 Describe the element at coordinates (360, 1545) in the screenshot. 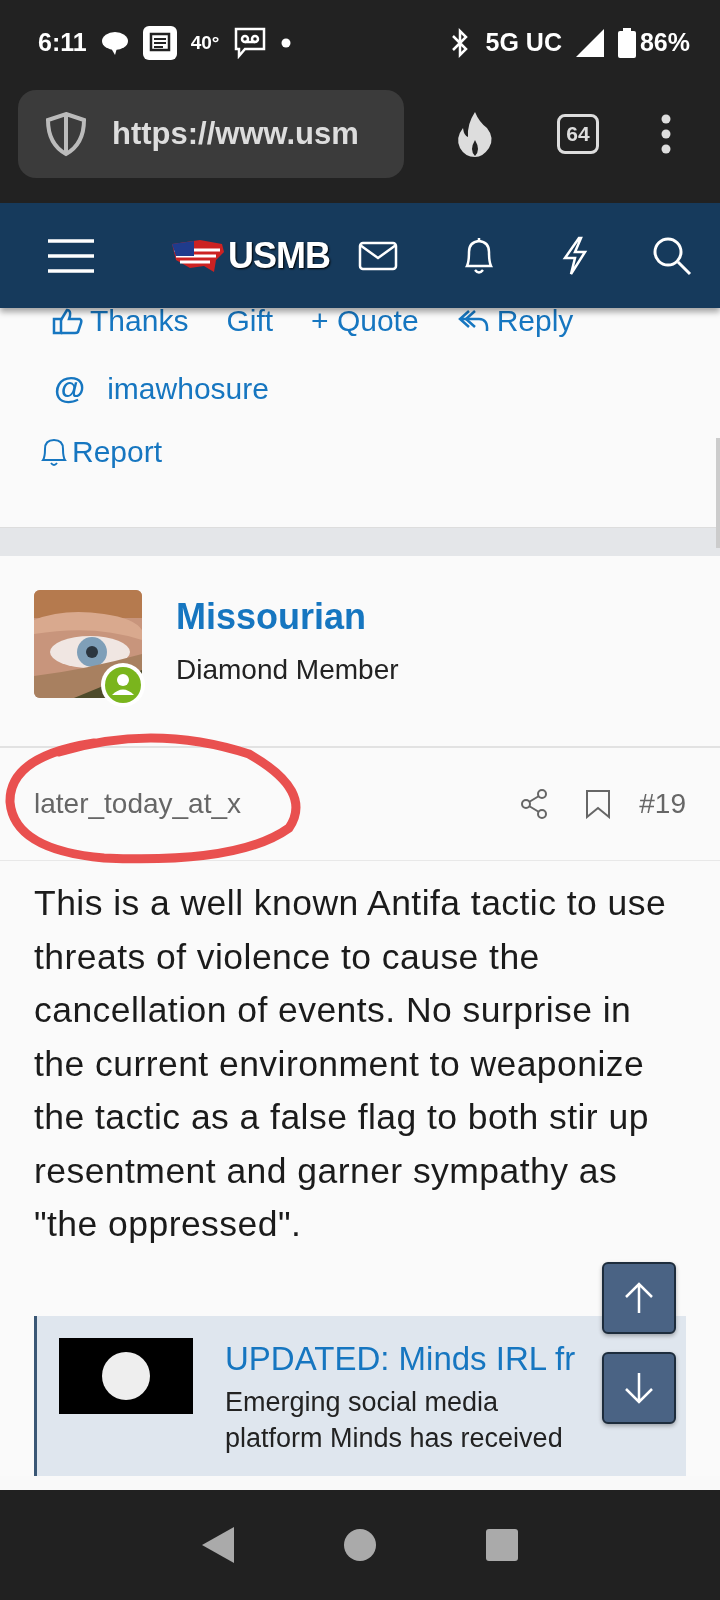

I see `home-icon` at that location.